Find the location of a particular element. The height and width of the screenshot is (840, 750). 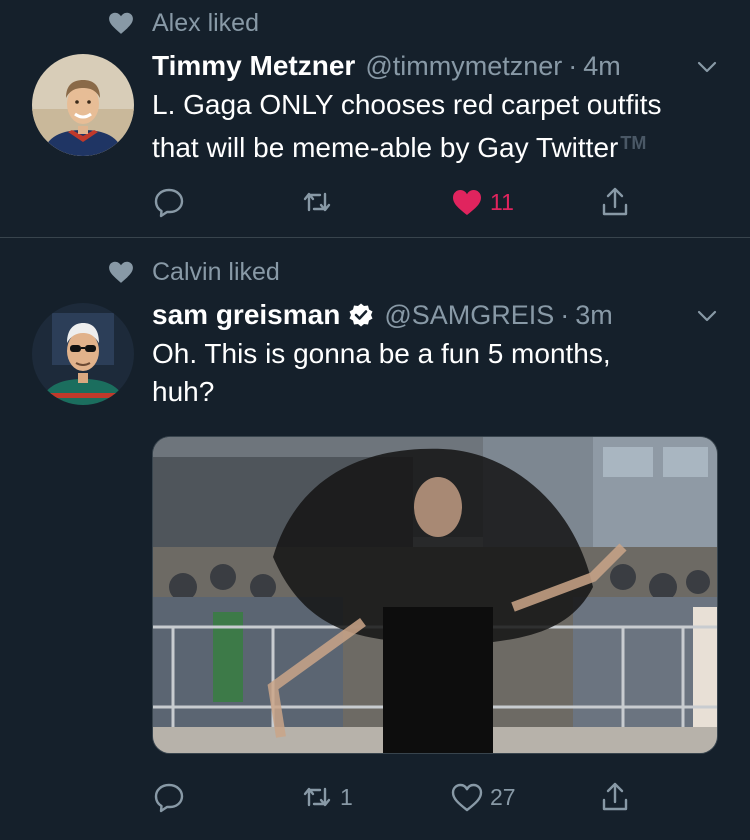

retweet-button: 1 is located at coordinates (326, 797).